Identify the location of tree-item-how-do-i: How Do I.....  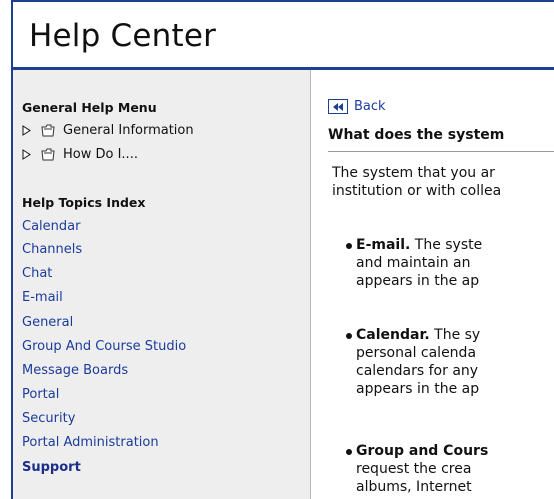
(80, 154).